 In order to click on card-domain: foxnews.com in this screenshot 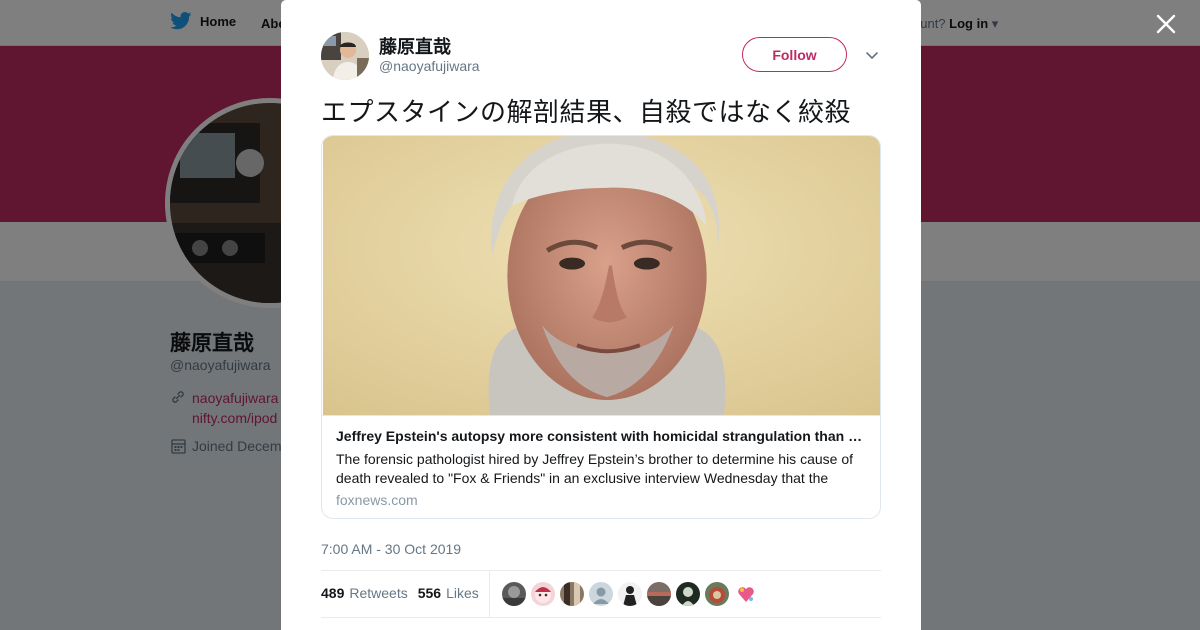, I will do `click(377, 500)`.